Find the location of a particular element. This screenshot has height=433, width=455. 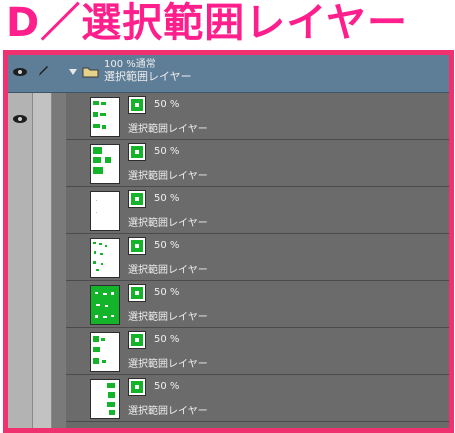

layer-folder-row: 100 %通常 選択範囲レイヤー is located at coordinates (228, 74).